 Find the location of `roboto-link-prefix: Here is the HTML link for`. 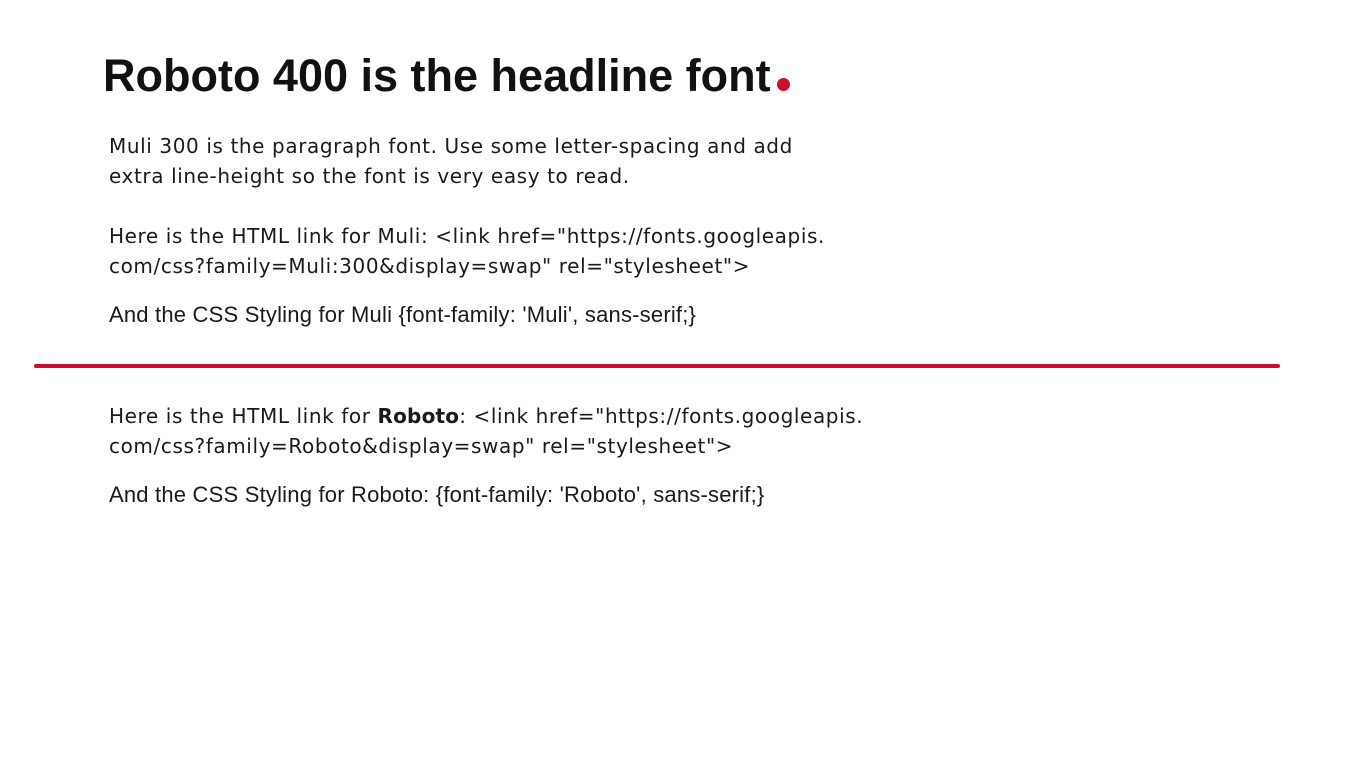

roboto-link-prefix: Here is the HTML link for is located at coordinates (243, 416).